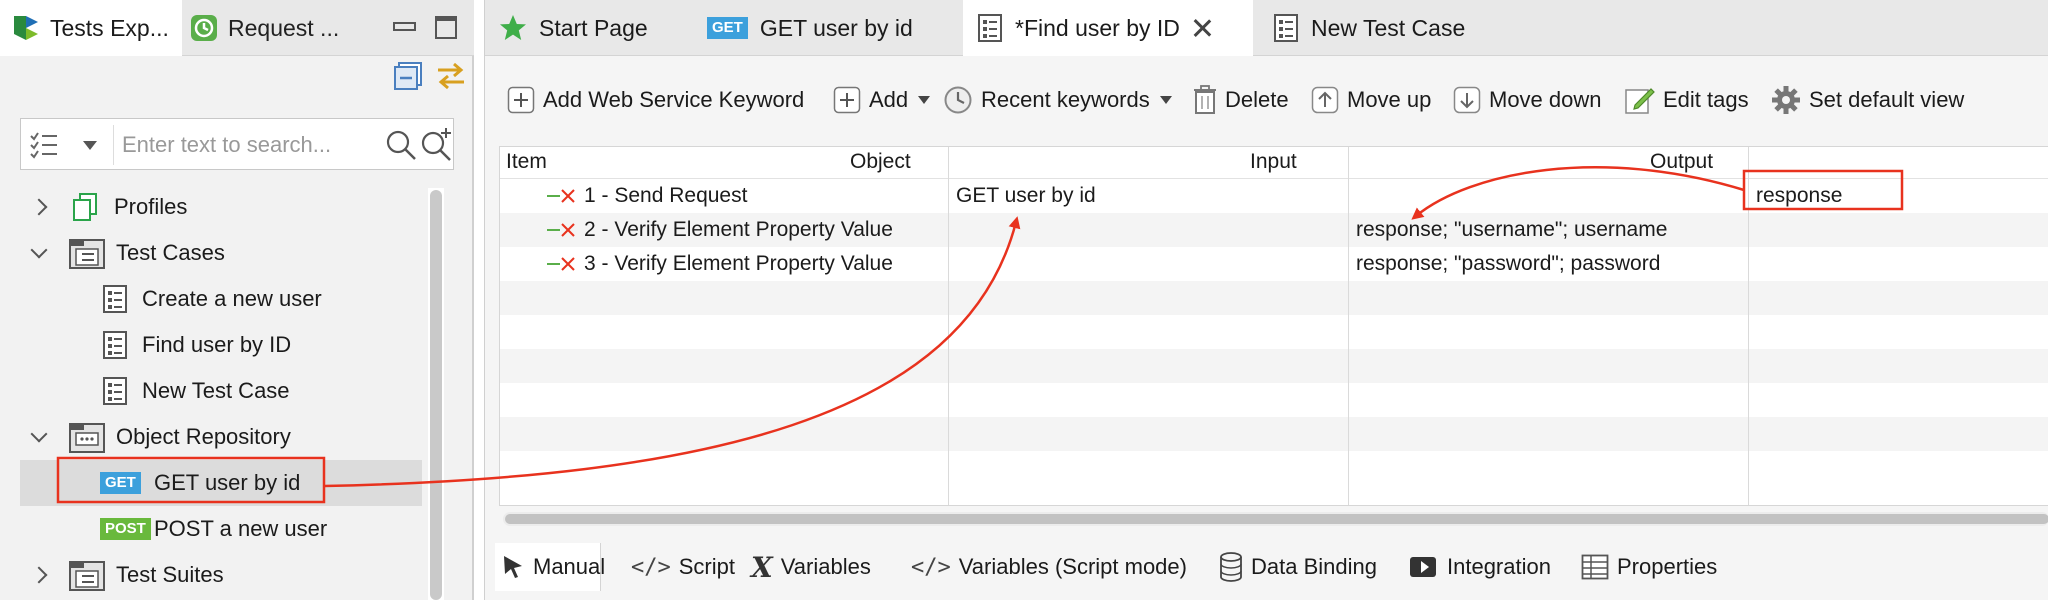 The width and height of the screenshot is (2048, 600). What do you see at coordinates (120, 483) in the screenshot?
I see `get-badge-icon: GET` at bounding box center [120, 483].